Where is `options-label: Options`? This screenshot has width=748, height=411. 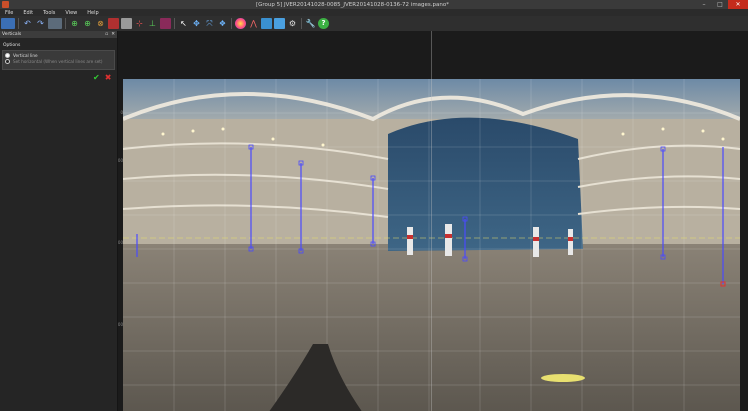
options-label: Options is located at coordinates (12, 45).